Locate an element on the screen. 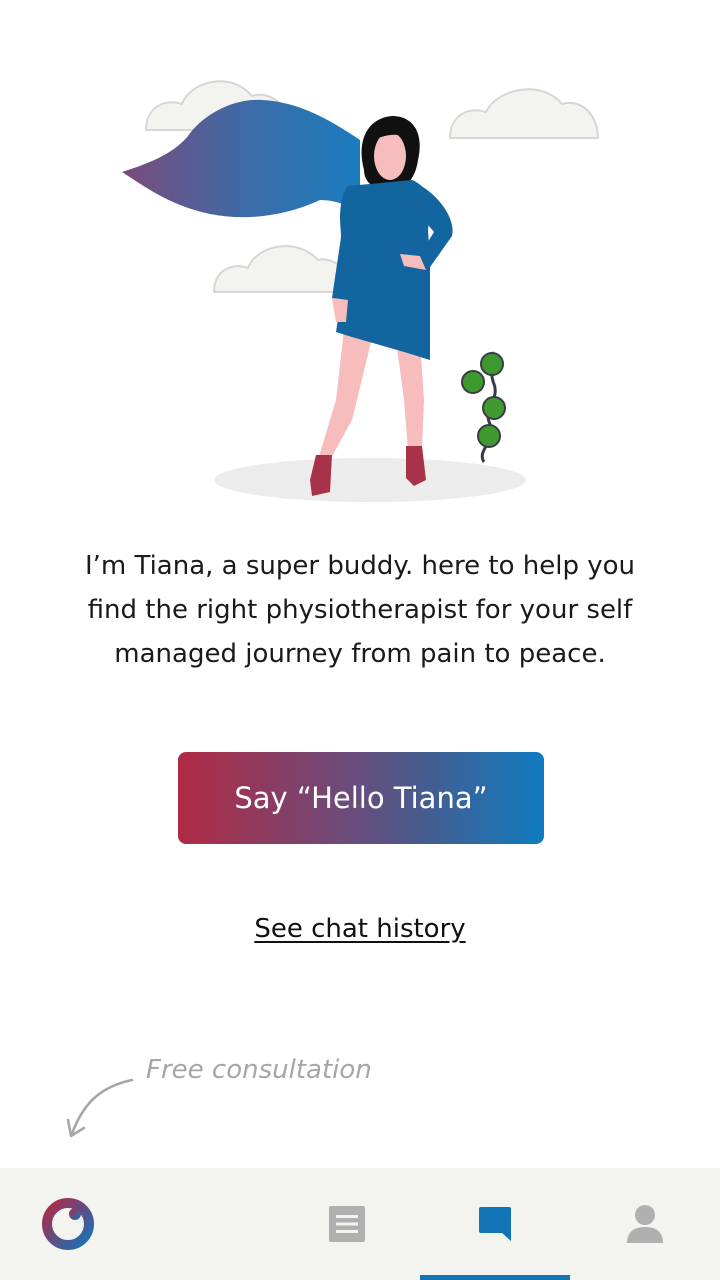  boot-right is located at coordinates (416, 466).